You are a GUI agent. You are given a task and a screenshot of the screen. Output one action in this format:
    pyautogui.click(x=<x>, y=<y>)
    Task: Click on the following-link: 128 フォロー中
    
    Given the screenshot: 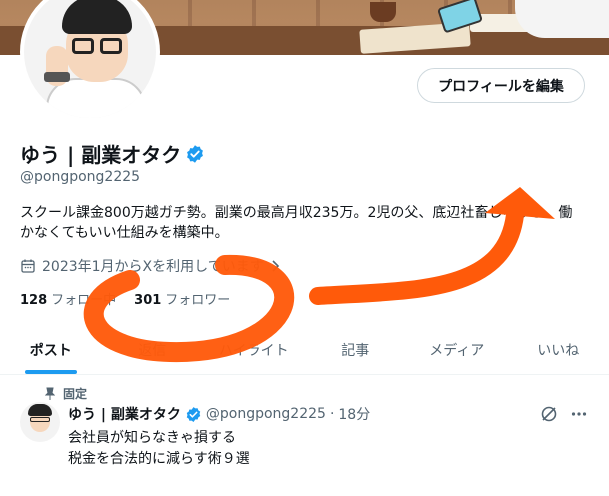 What is the action you would take?
    pyautogui.click(x=68, y=298)
    